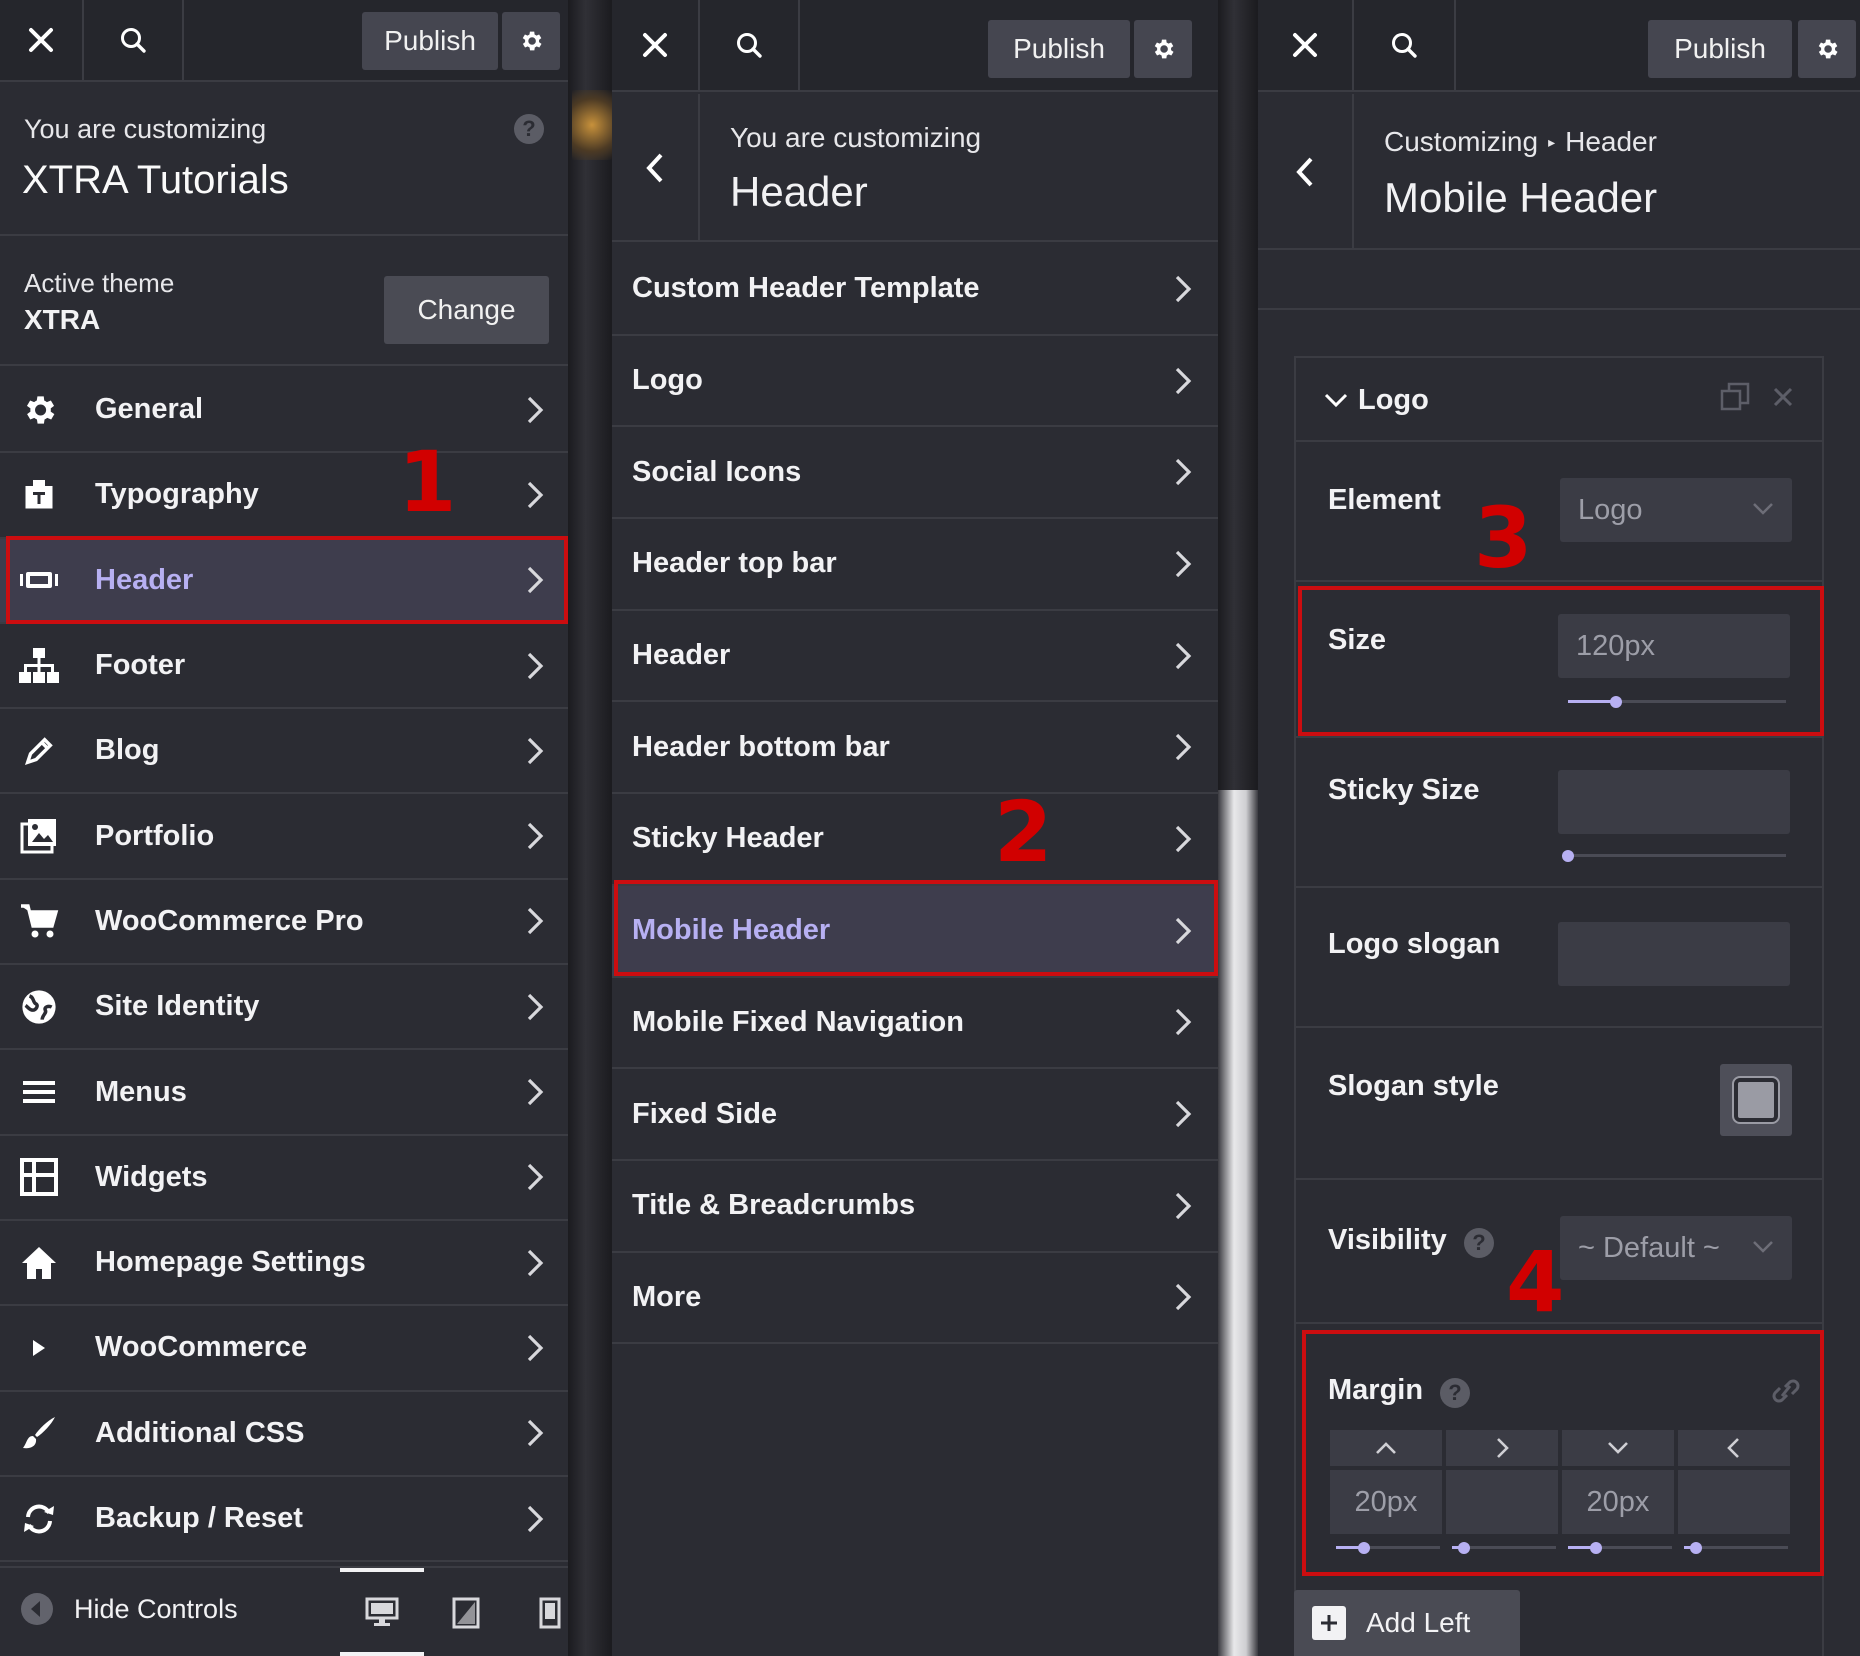 Image resolution: width=1860 pixels, height=1656 pixels. I want to click on help-icon: ?, so click(529, 129).